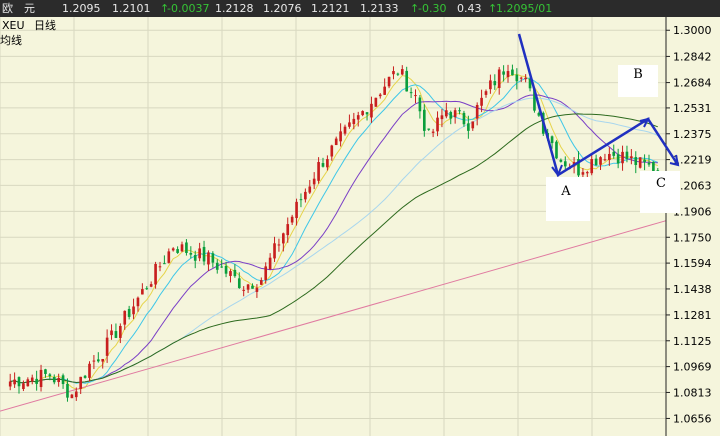 This screenshot has width=720, height=436. What do you see at coordinates (188, 8) in the screenshot?
I see `change-value: -0.0037` at bounding box center [188, 8].